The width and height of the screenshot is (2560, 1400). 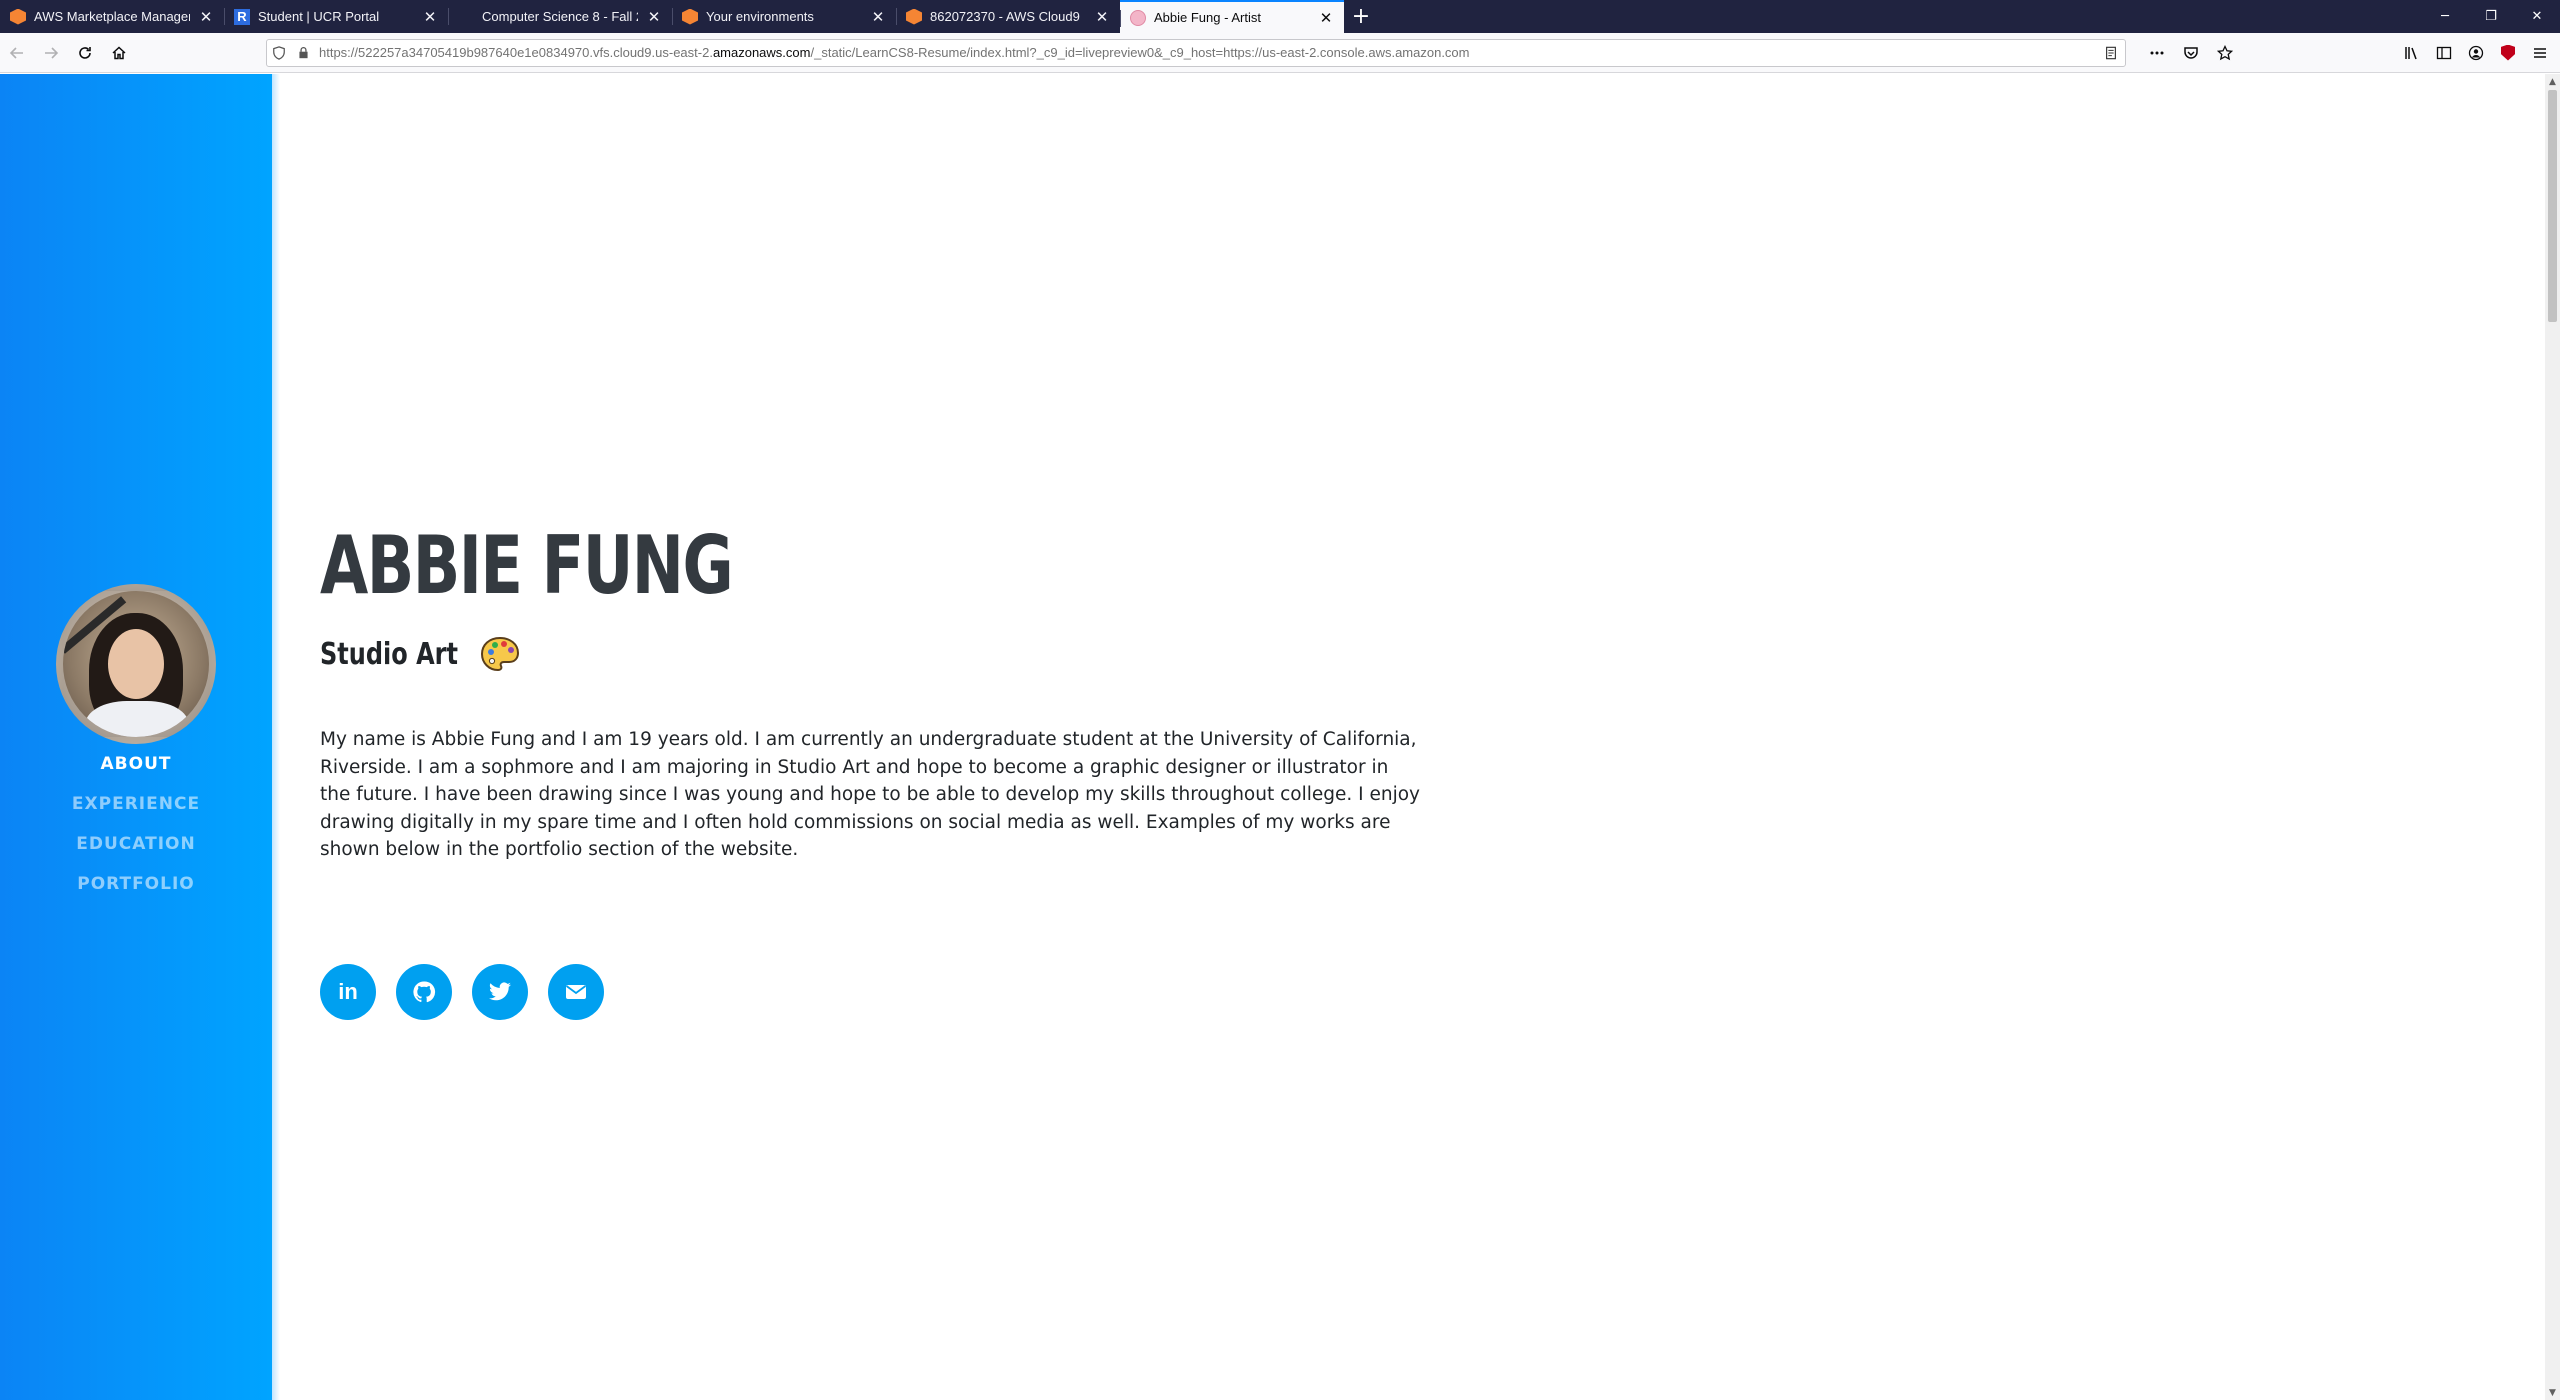 What do you see at coordinates (2508, 53) in the screenshot?
I see `ublock-icon` at bounding box center [2508, 53].